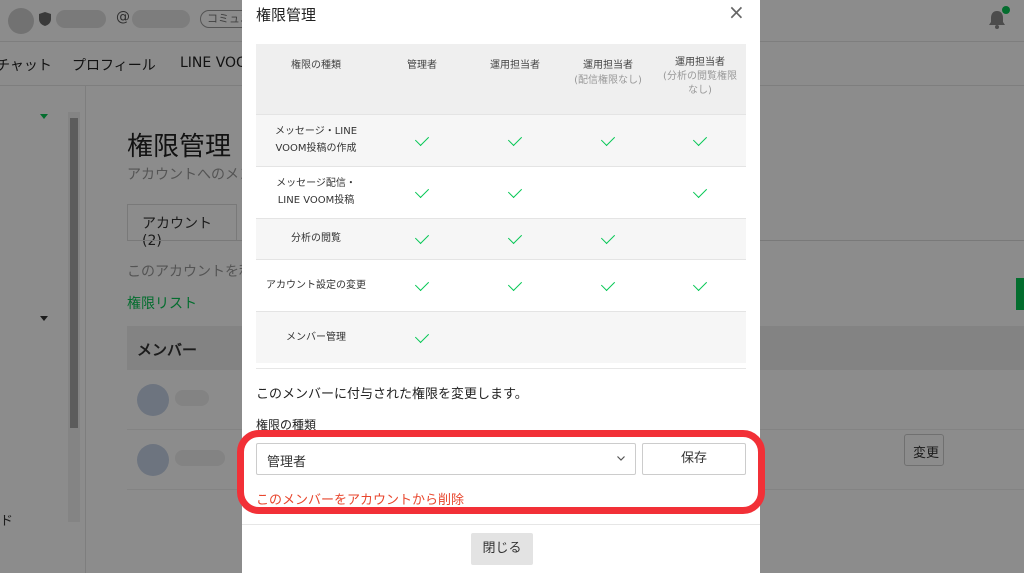 The height and width of the screenshot is (573, 1024). I want to click on highlight-annotation, so click(501, 472).